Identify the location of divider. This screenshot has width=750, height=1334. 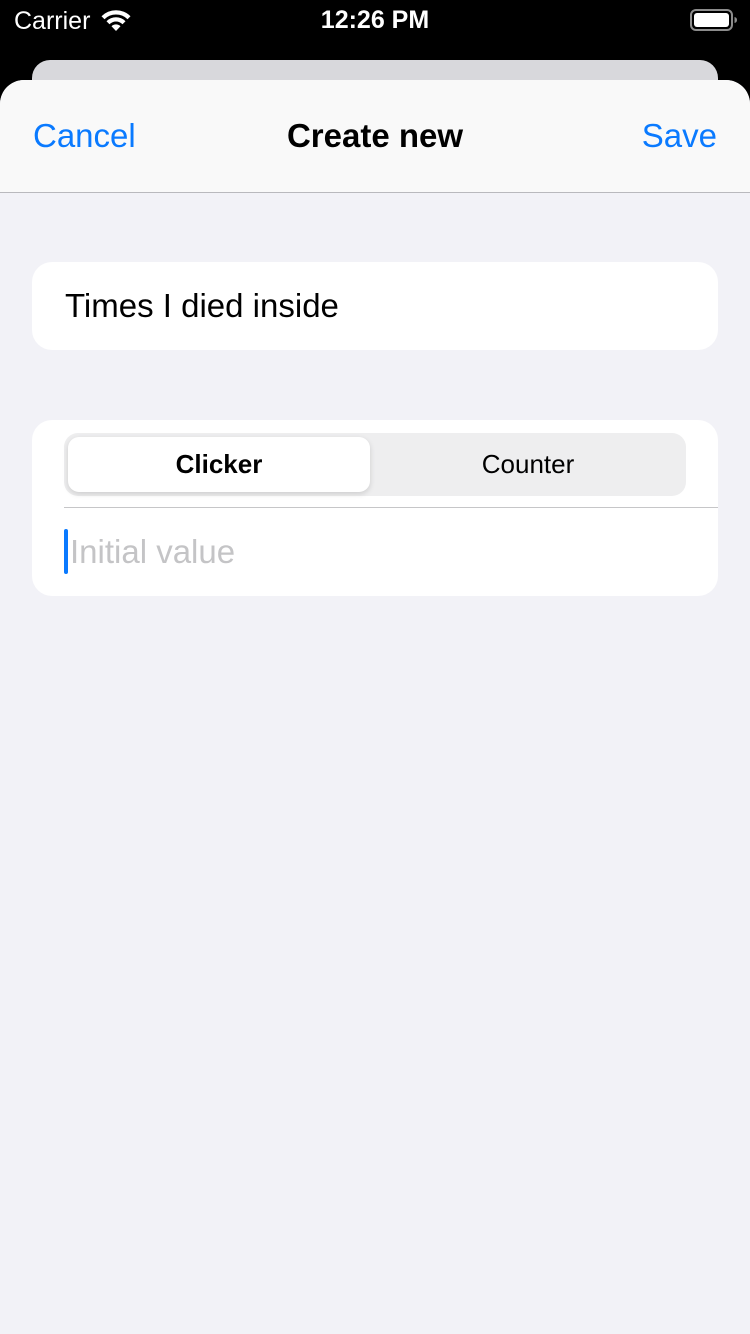
(391, 507).